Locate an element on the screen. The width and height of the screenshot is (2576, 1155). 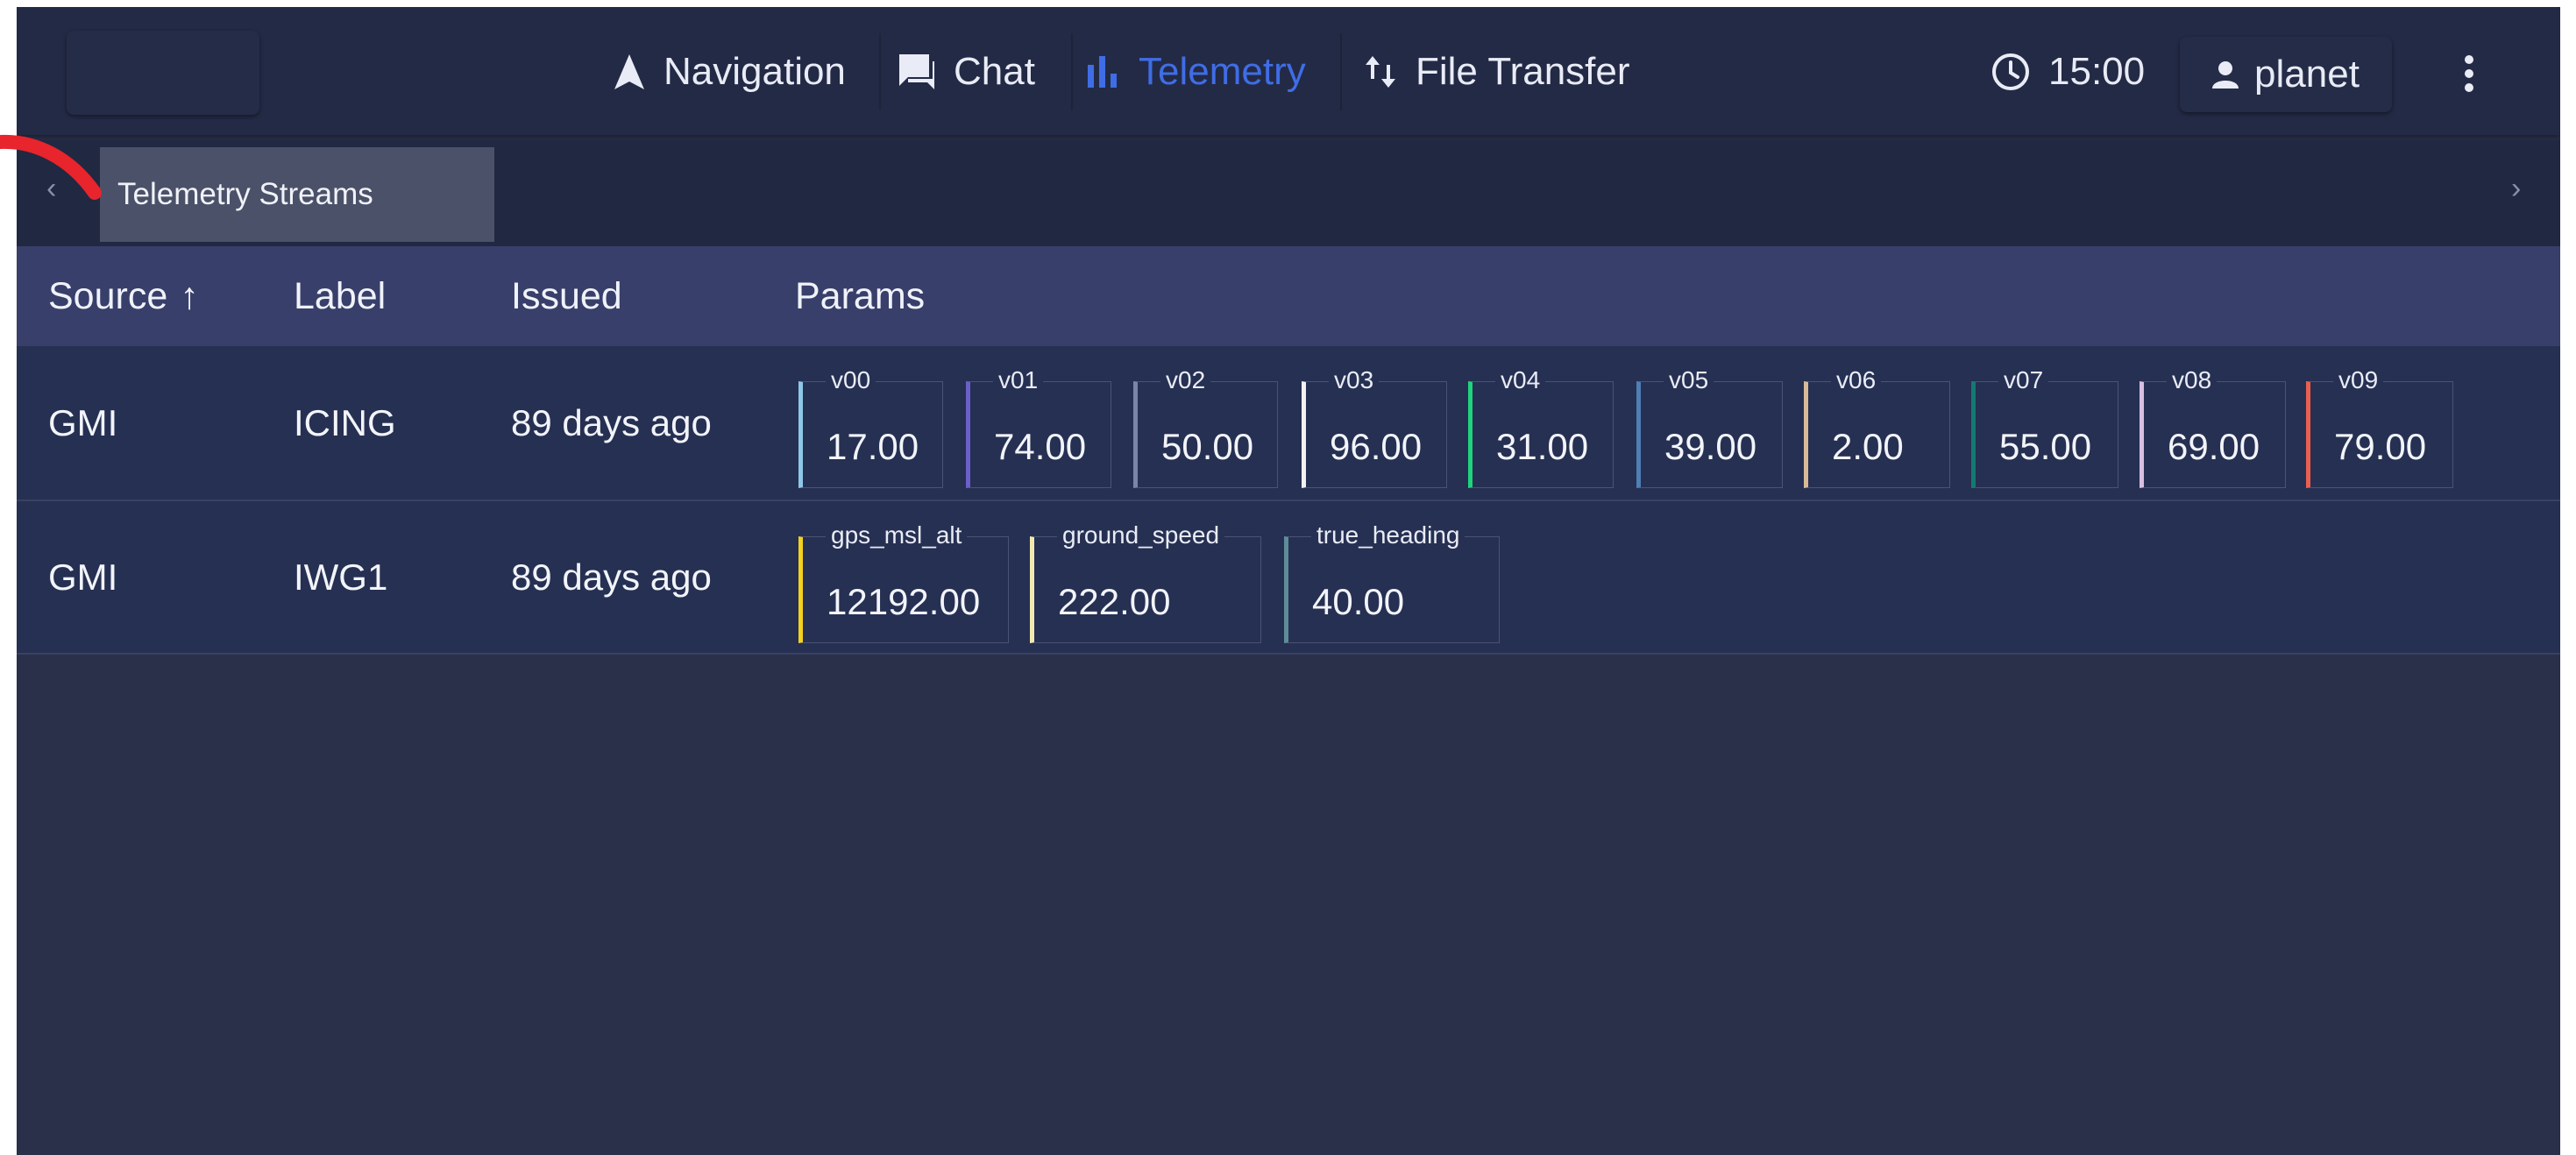
param-name: ground_speed is located at coordinates (1141, 536).